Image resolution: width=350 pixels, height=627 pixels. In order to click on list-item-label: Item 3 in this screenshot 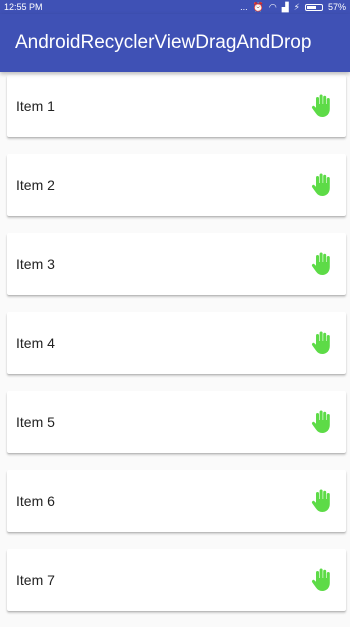, I will do `click(35, 264)`.